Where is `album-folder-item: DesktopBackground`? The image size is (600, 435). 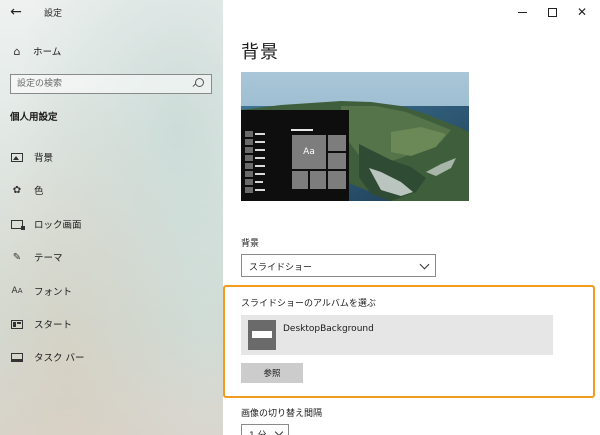
album-folder-item: DesktopBackground is located at coordinates (397, 335).